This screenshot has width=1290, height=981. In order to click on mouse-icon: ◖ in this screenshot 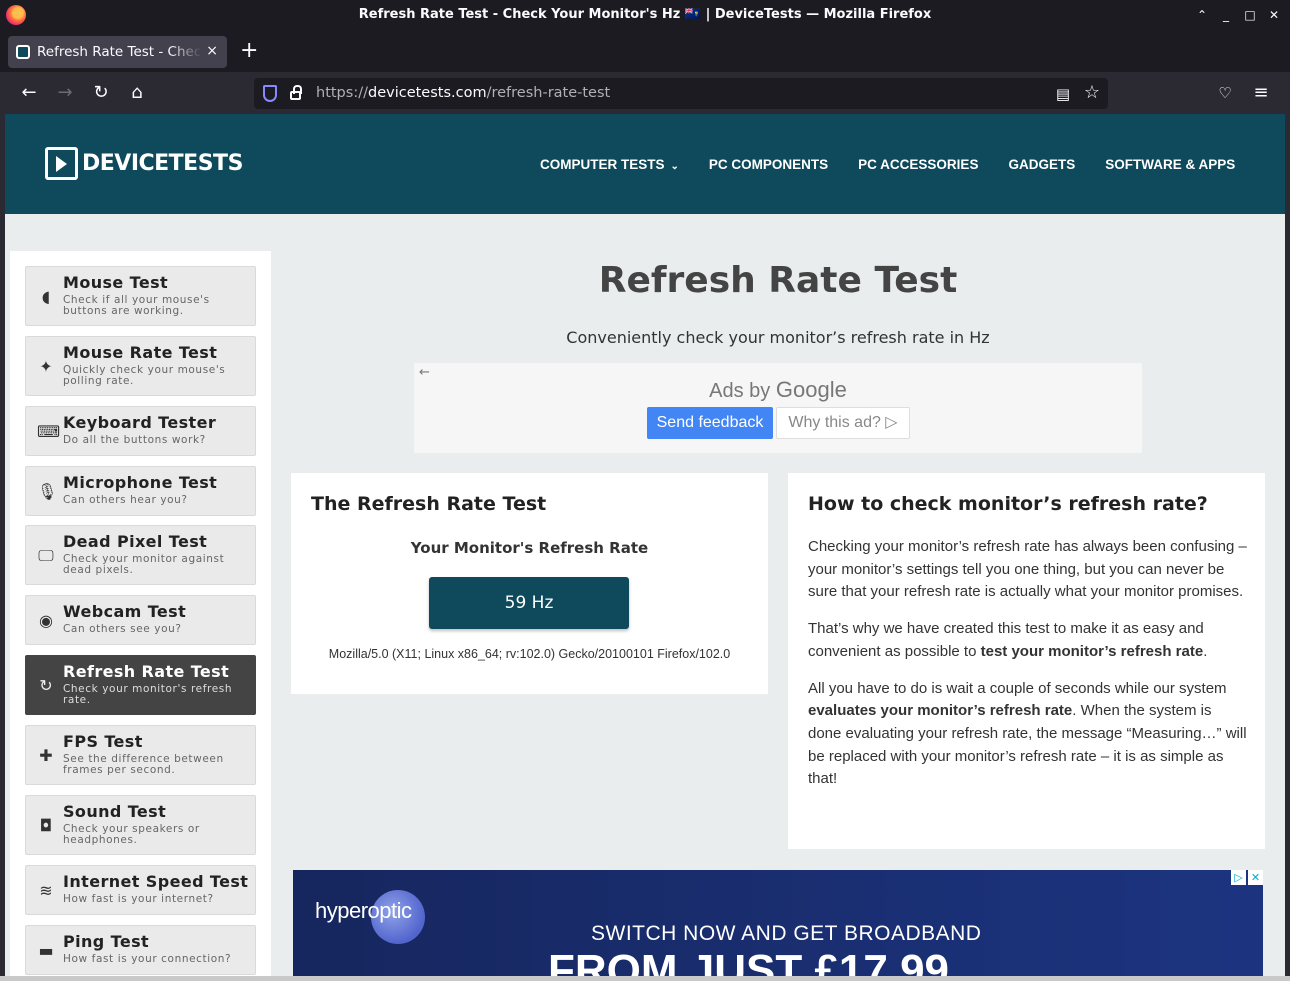, I will do `click(46, 296)`.